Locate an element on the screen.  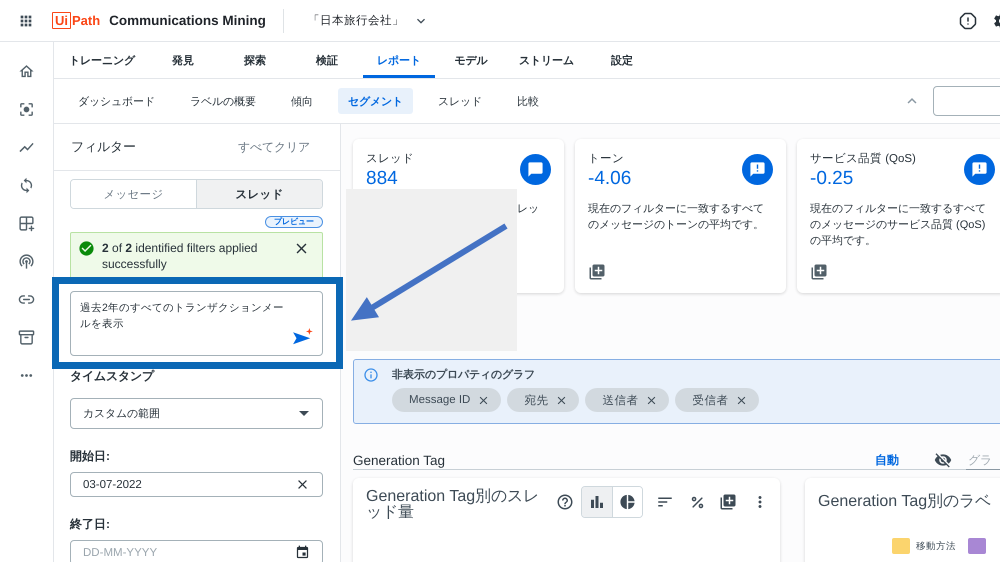
send-icon is located at coordinates (302, 337).